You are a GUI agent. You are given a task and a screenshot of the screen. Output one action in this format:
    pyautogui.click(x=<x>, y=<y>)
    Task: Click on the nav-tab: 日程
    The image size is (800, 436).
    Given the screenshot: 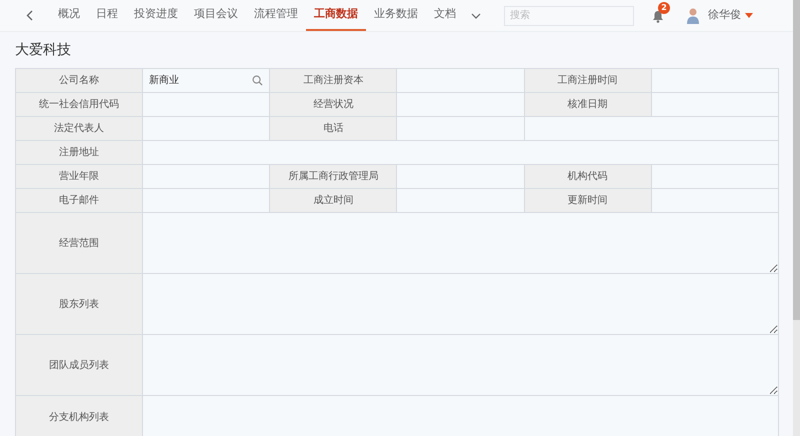 What is the action you would take?
    pyautogui.click(x=107, y=15)
    